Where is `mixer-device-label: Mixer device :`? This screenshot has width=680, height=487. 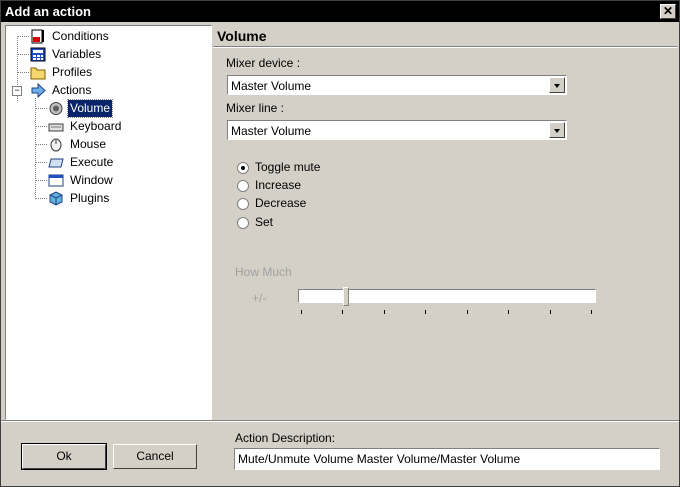 mixer-device-label: Mixer device : is located at coordinates (263, 63).